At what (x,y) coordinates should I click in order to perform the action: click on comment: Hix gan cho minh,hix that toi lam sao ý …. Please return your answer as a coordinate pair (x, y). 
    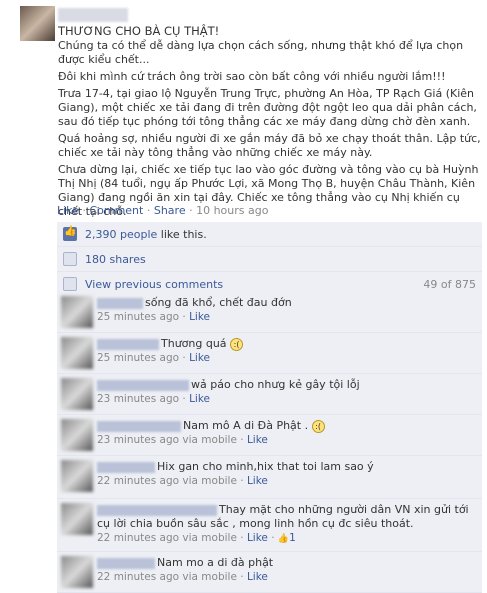
    Looking at the image, I should click on (269, 477).